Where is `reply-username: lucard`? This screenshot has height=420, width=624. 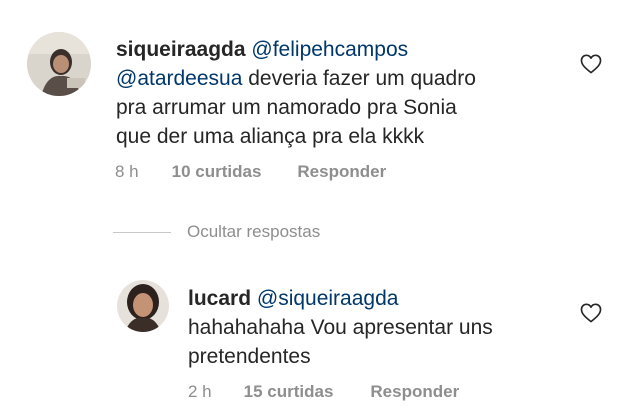 reply-username: lucard is located at coordinates (219, 298).